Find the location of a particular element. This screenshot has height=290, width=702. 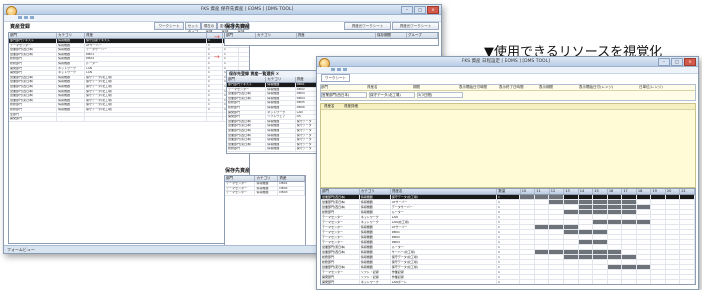

col-asset: 資産 is located at coordinates (336, 35).